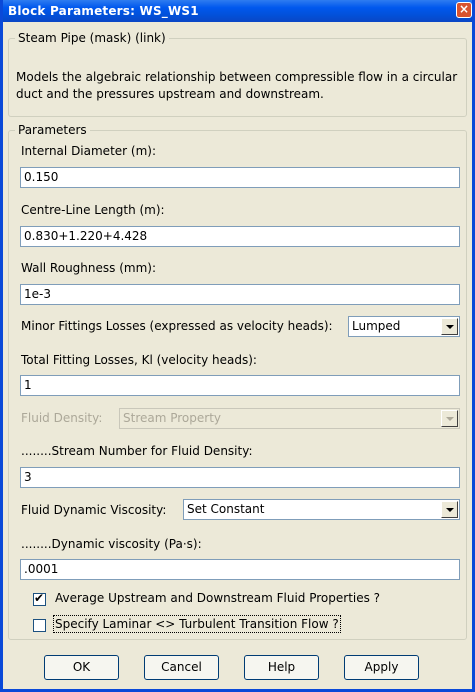 The image size is (475, 692). Describe the element at coordinates (93, 210) in the screenshot. I see `centre-line-length-label: Centre-Line Length (m):` at that location.